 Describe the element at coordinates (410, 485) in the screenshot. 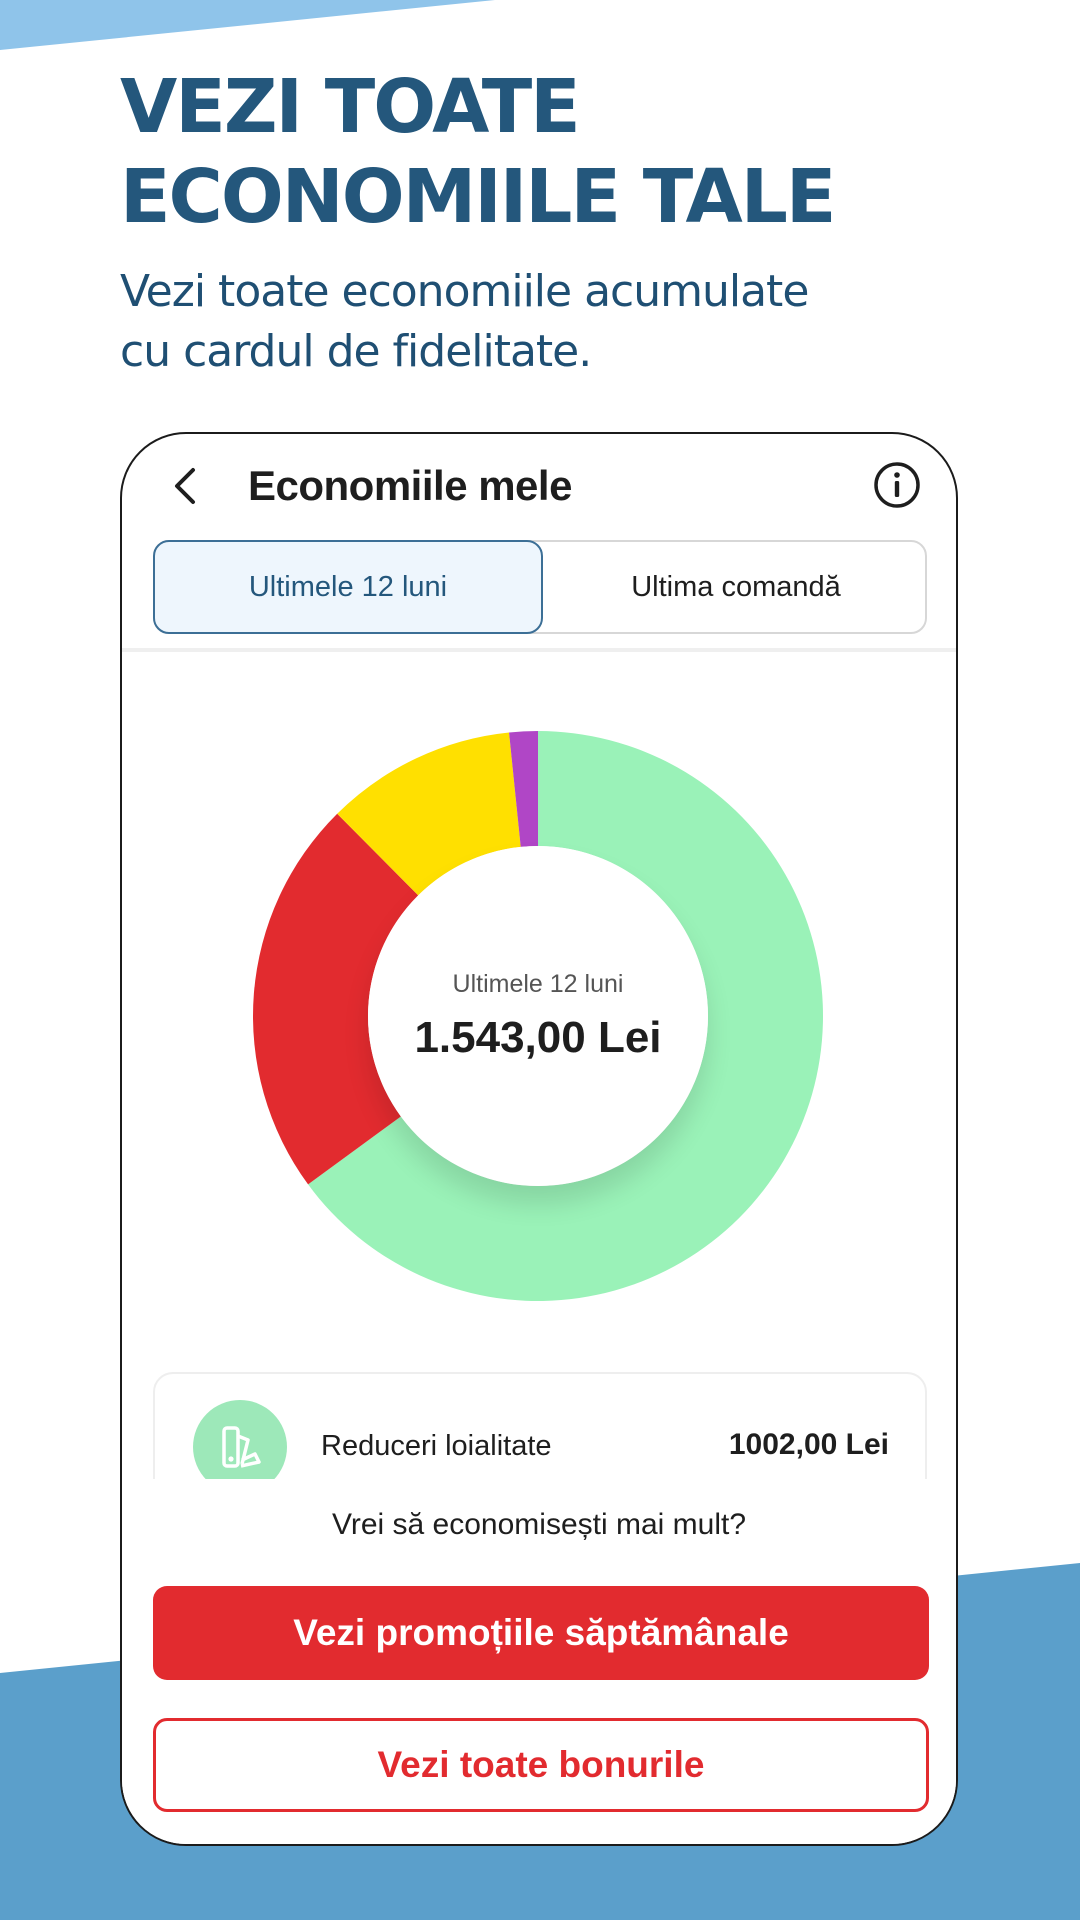

I see `screen-title: Economiile mele` at that location.